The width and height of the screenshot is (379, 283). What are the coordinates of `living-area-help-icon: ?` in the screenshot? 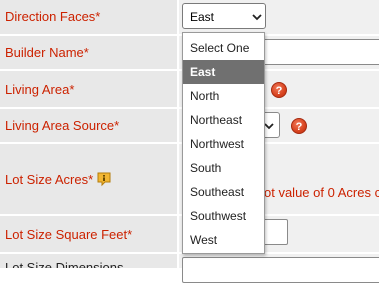 It's located at (279, 90).